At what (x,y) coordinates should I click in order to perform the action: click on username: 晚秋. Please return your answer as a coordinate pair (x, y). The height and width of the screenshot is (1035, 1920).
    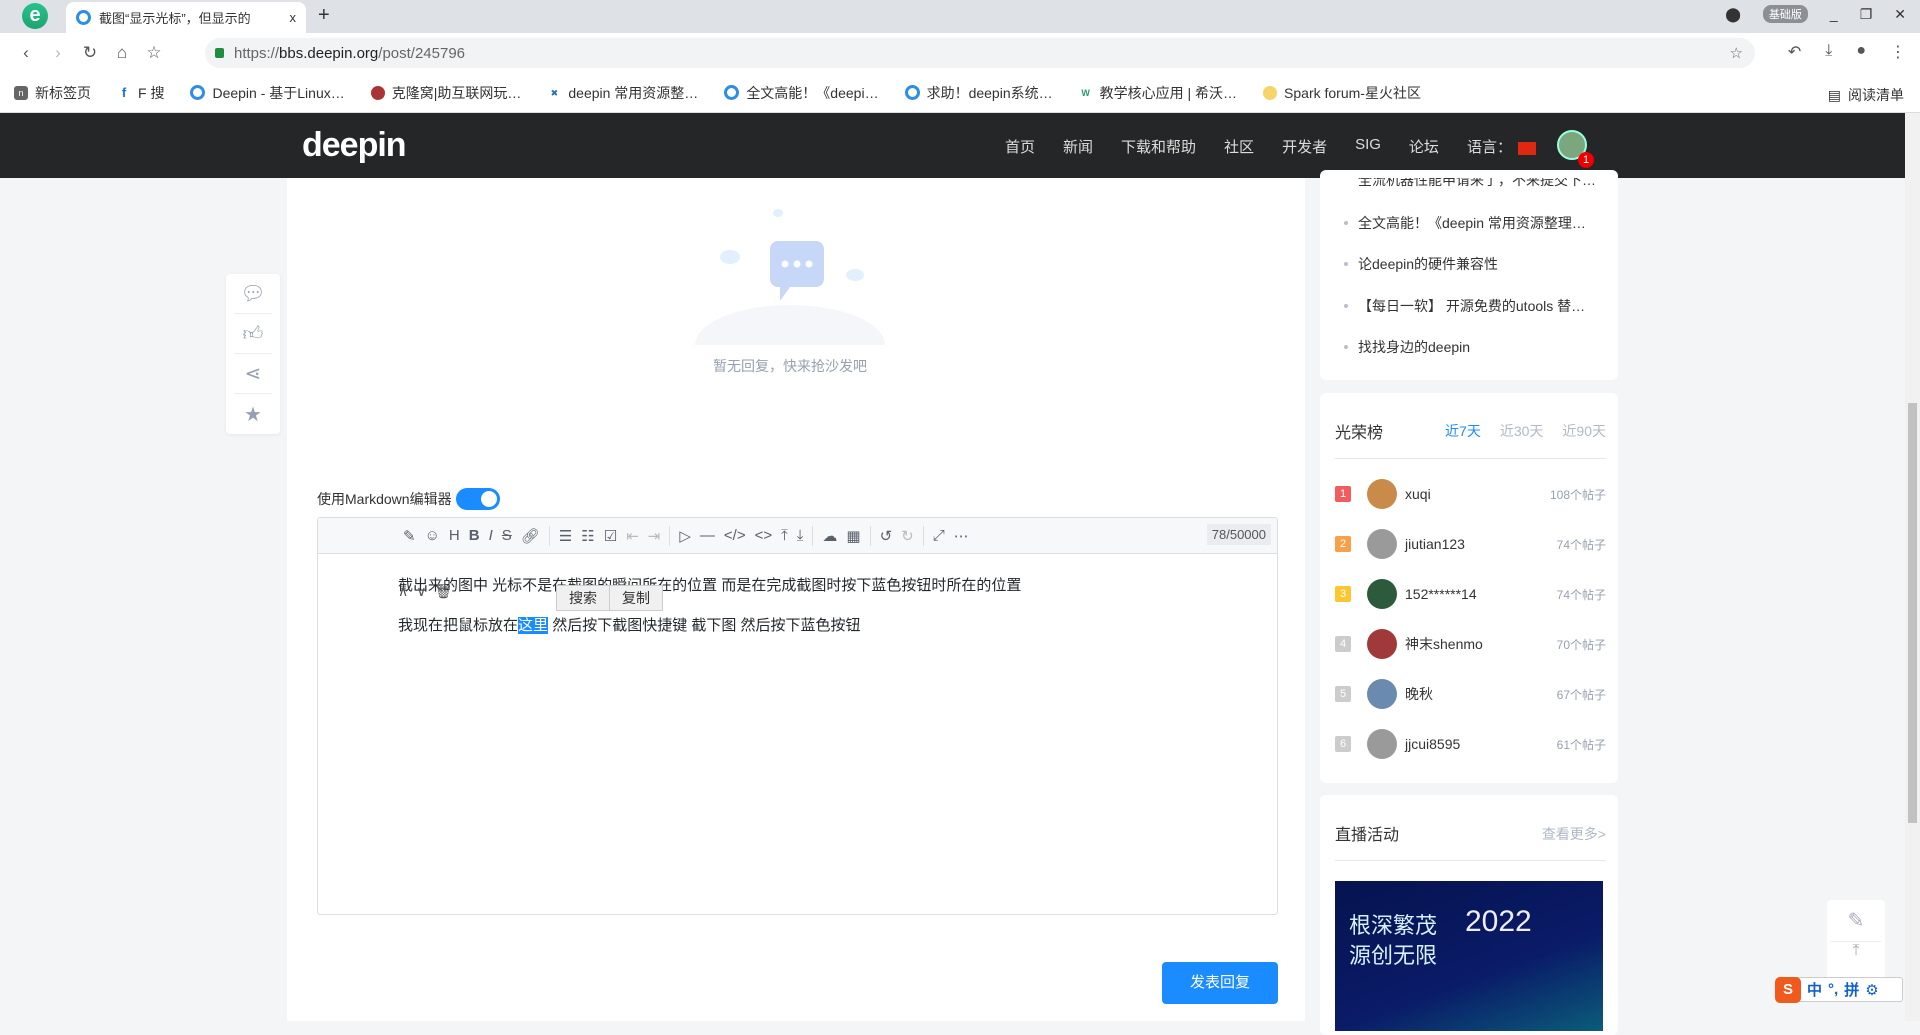
    Looking at the image, I should click on (1481, 694).